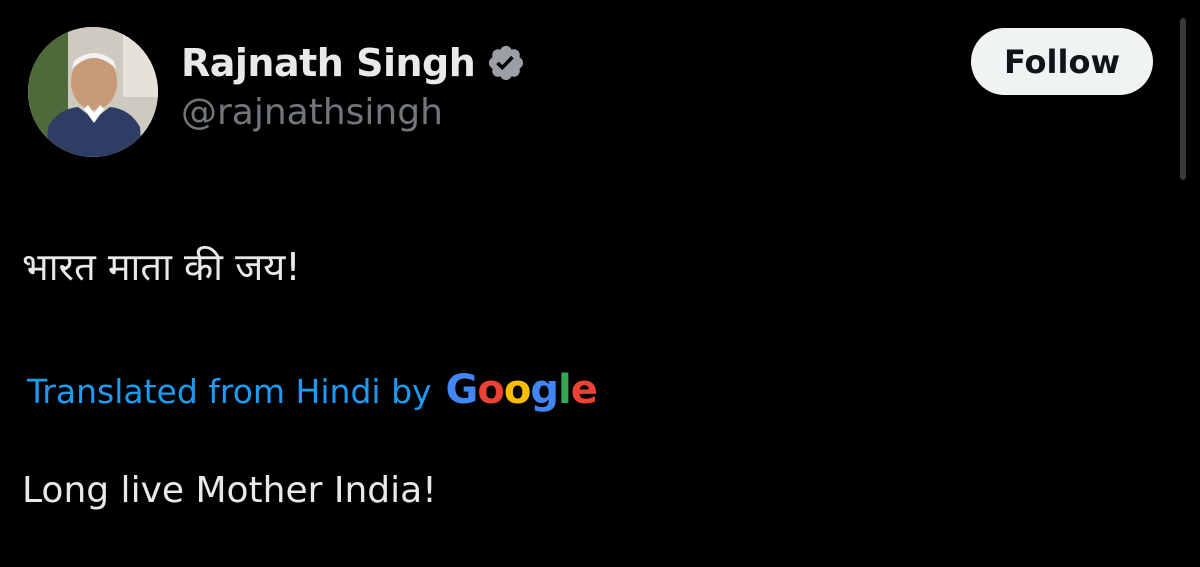 This screenshot has width=1200, height=567. What do you see at coordinates (229, 391) in the screenshot?
I see `translation-label: Translated from Hindi by` at bounding box center [229, 391].